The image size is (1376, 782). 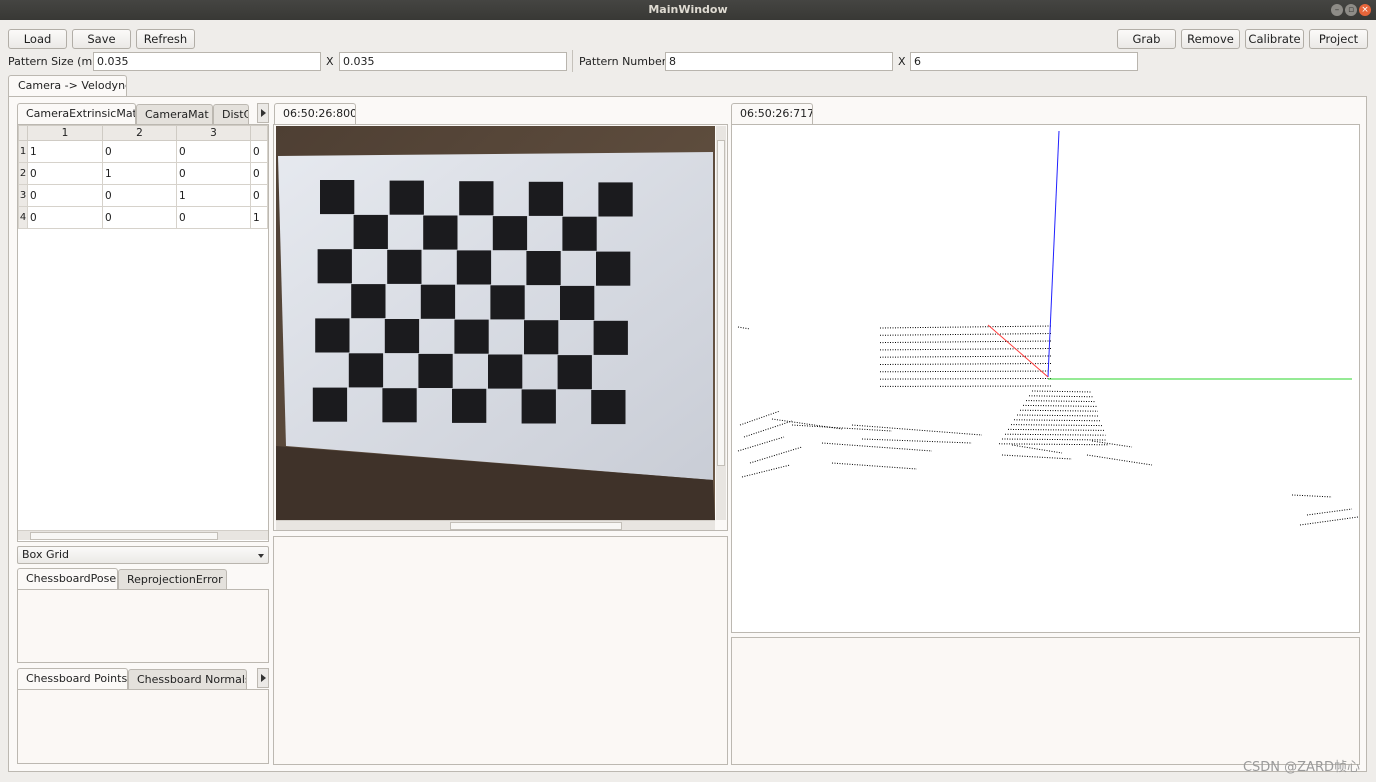 I want to click on matrix-horizontal-scrollbar, so click(x=143, y=535).